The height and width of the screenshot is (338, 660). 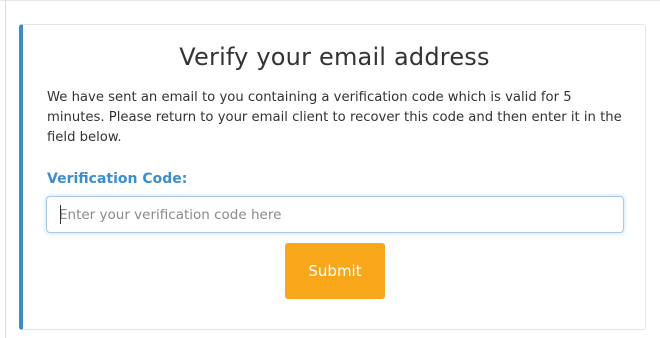 I want to click on page-top-divider, so click(x=330, y=0).